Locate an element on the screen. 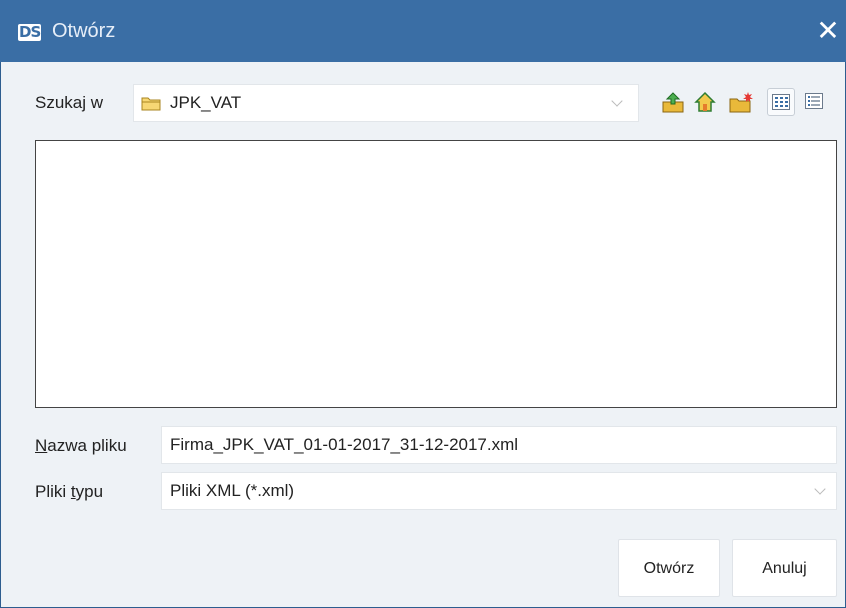  app-logo: DS is located at coordinates (29, 32).